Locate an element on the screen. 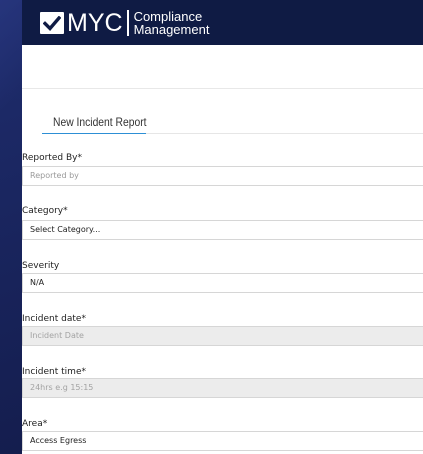 The height and width of the screenshot is (454, 423). area-select: Access Egress is located at coordinates (222, 441).